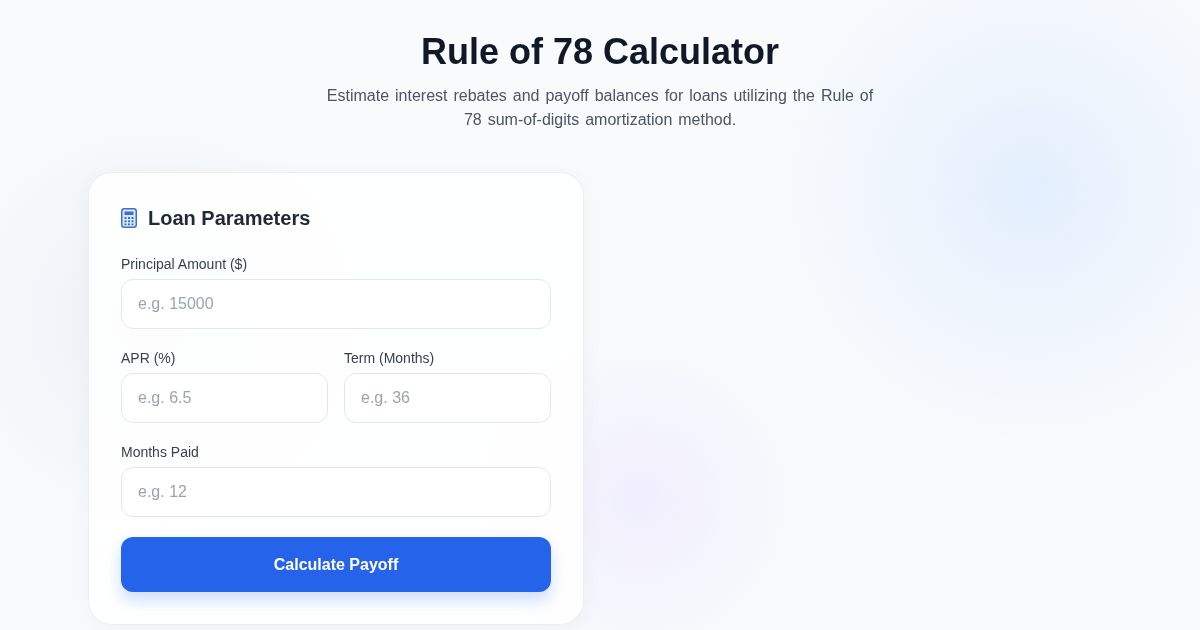 The image size is (1200, 630). What do you see at coordinates (336, 564) in the screenshot?
I see `calculate-button: Calculate Payoff` at bounding box center [336, 564].